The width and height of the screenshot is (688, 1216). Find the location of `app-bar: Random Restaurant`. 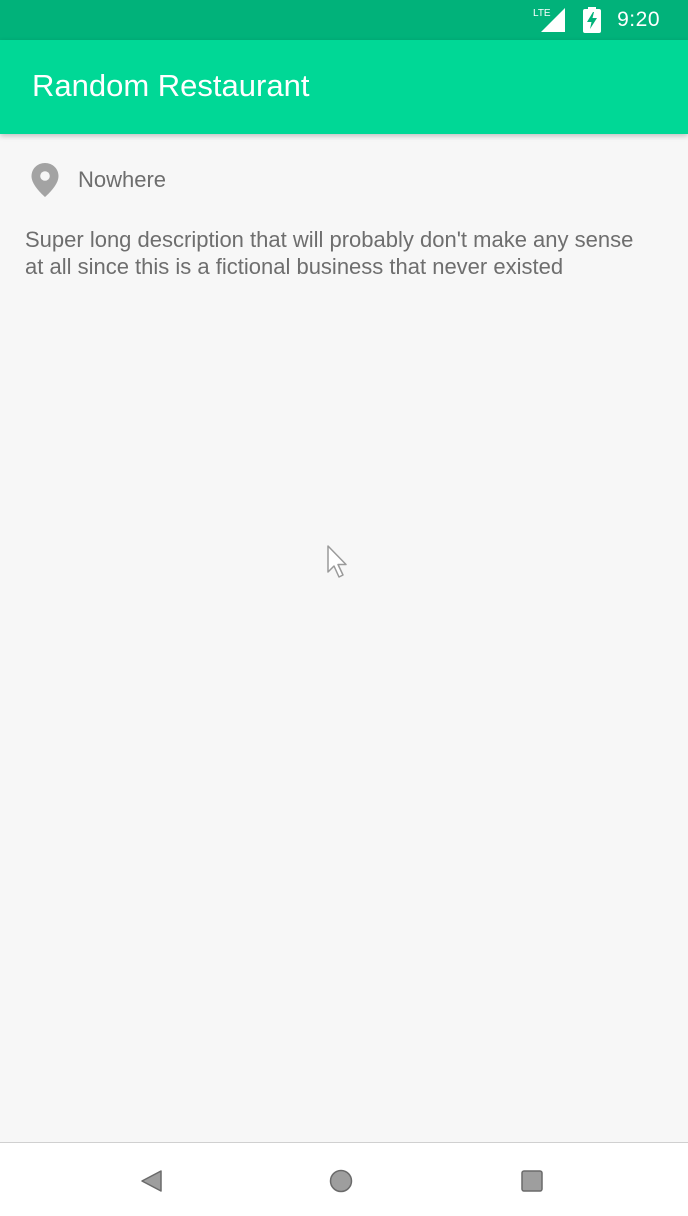

app-bar: Random Restaurant is located at coordinates (344, 87).